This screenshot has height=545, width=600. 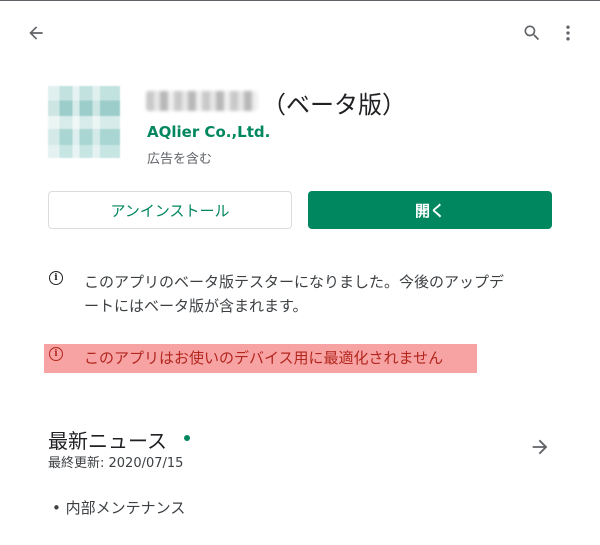 I want to click on news-list-item: • 内部メンテナンス, so click(x=119, y=508).